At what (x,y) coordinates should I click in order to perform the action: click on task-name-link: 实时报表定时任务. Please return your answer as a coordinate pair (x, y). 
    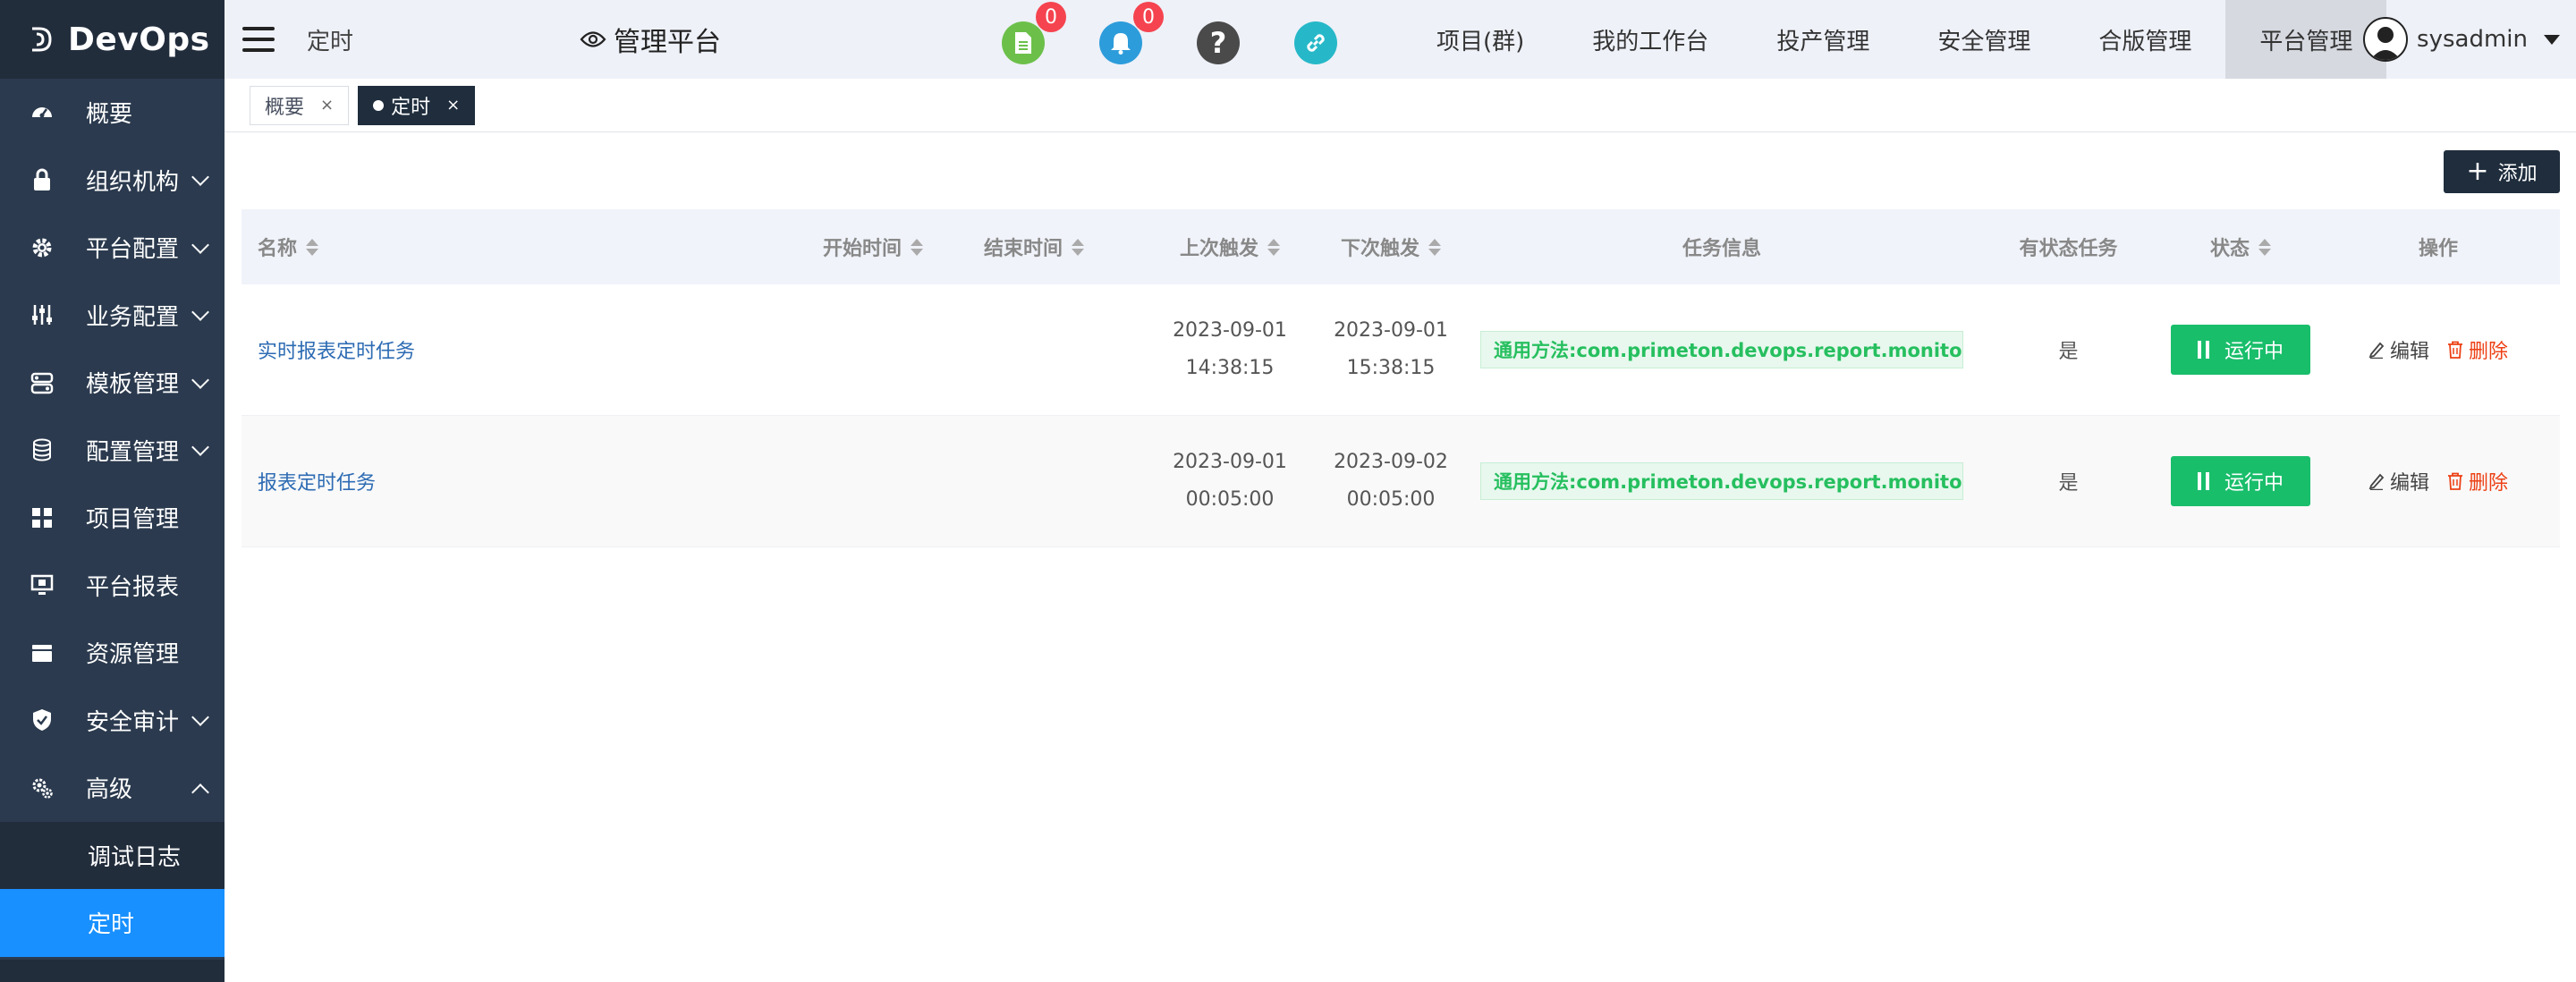
    Looking at the image, I should click on (336, 349).